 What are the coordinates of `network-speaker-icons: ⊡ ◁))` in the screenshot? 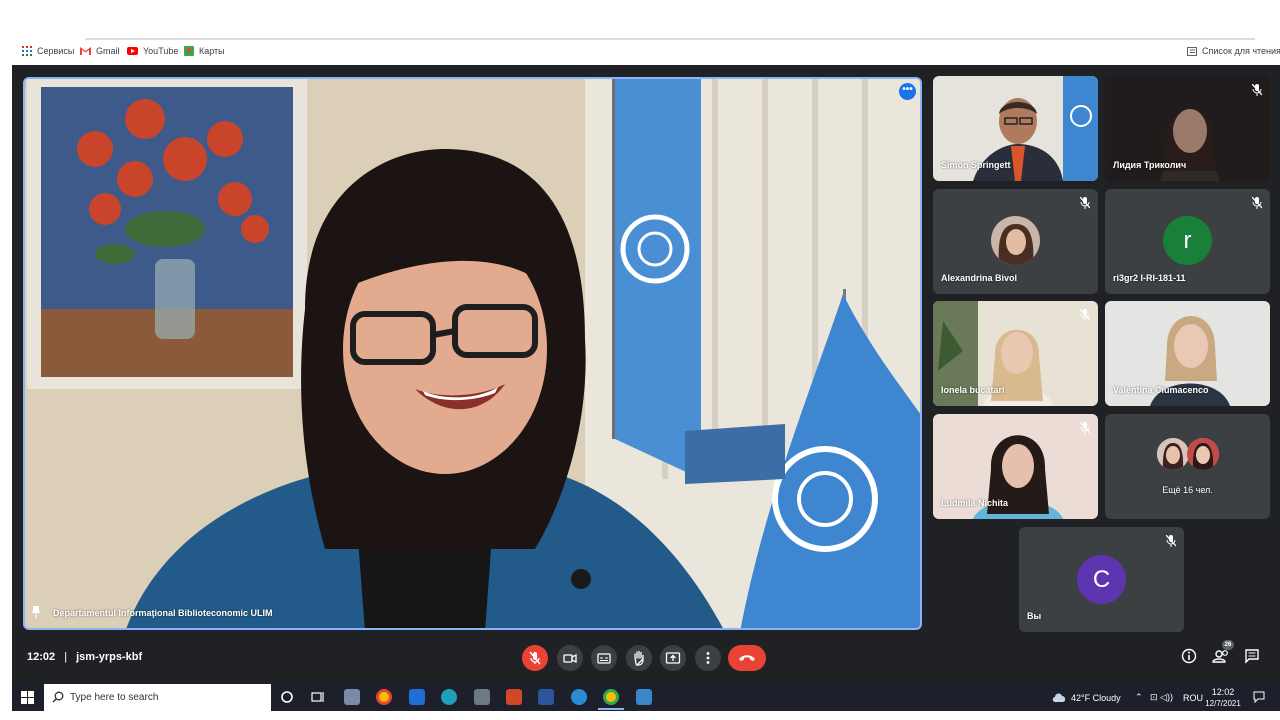 It's located at (1161, 697).